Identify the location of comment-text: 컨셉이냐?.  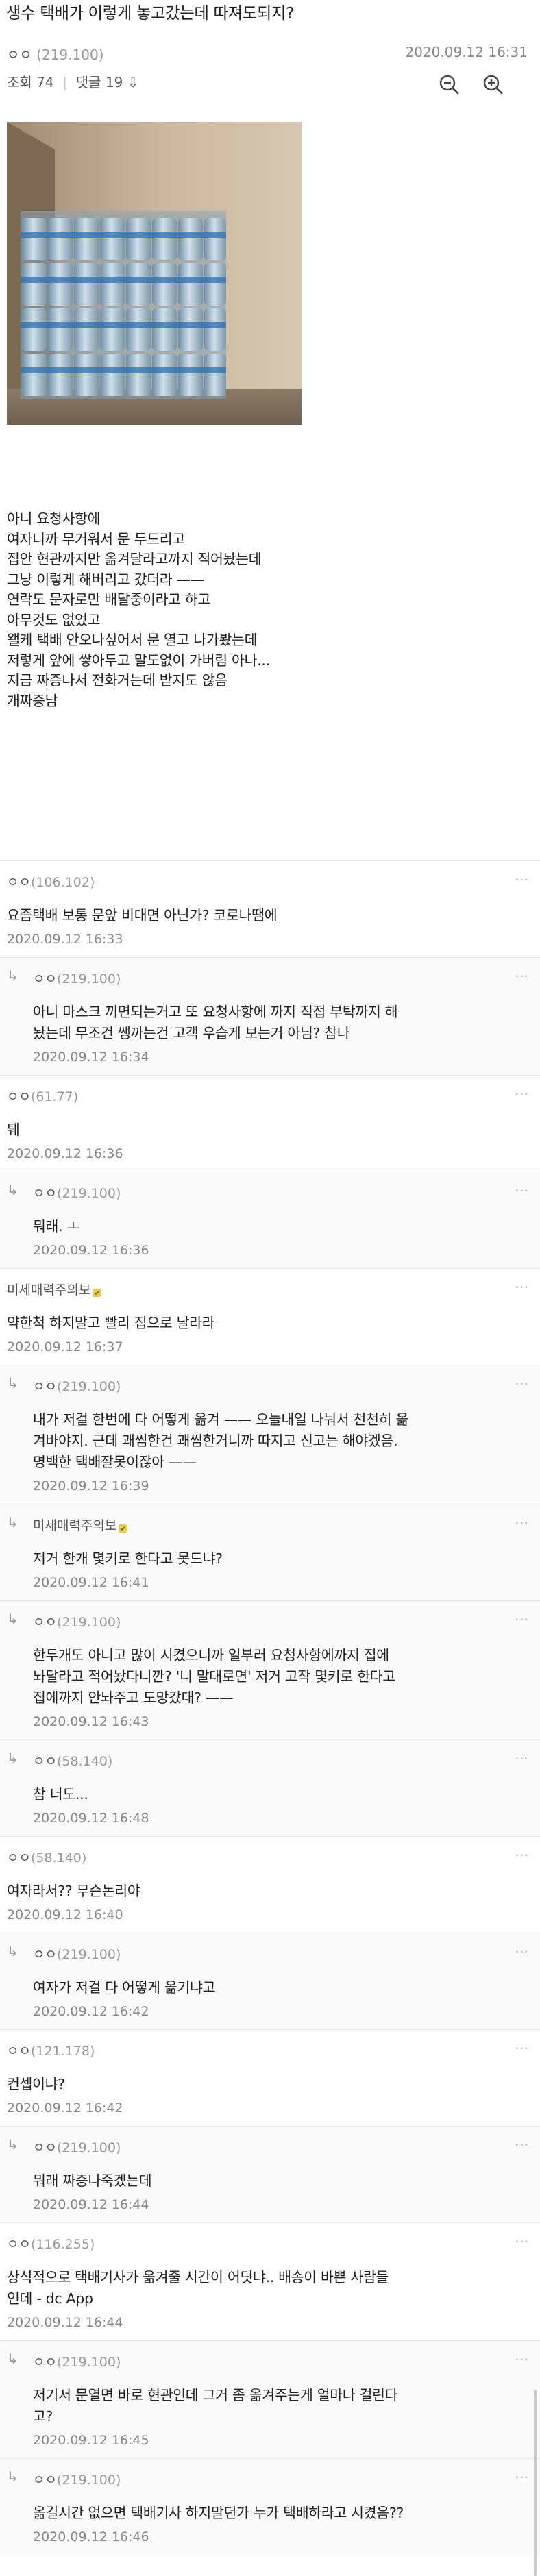
(36, 2084).